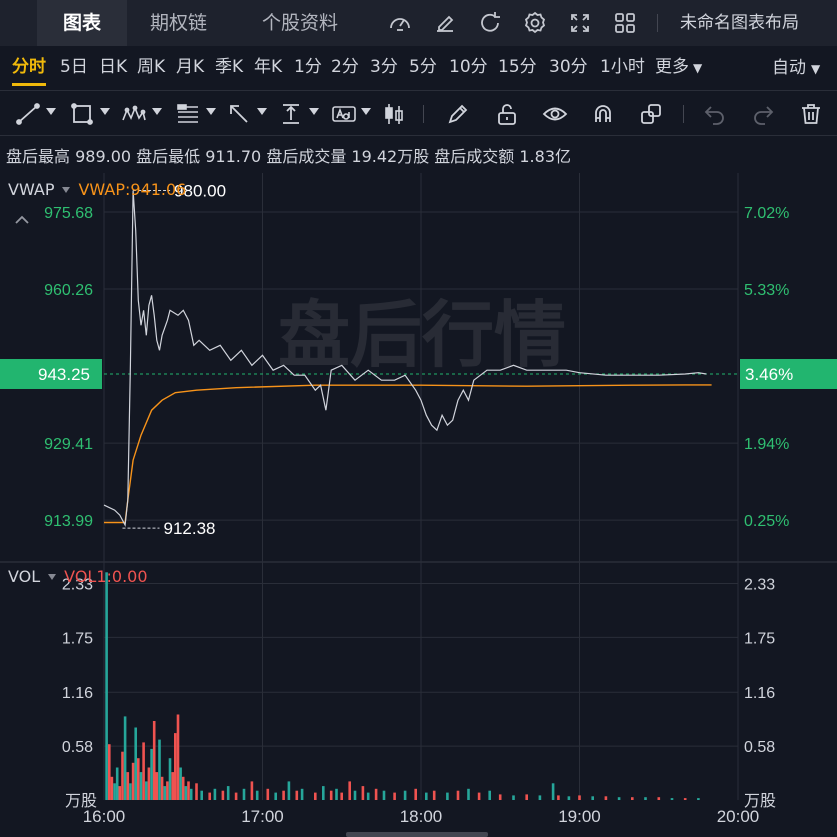 The width and height of the screenshot is (837, 837). Describe the element at coordinates (766, 213) in the screenshot. I see `percent-tick-label: 7.02%` at that location.